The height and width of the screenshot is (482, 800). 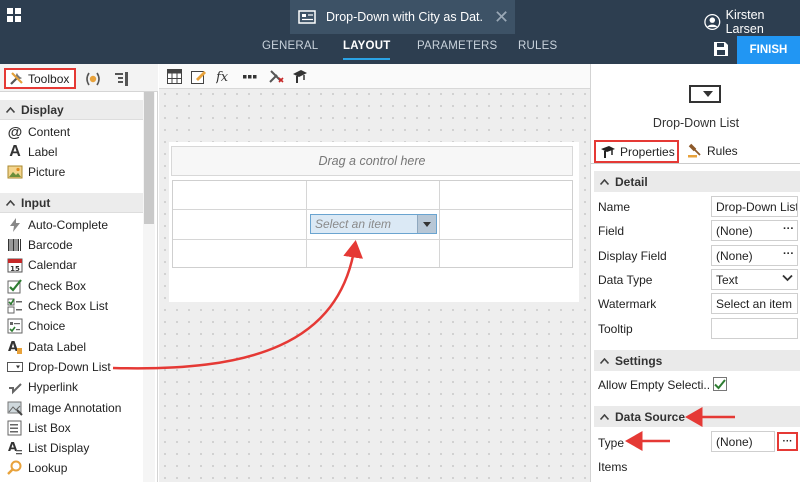 I want to click on finish-button: FINISH, so click(x=768, y=50).